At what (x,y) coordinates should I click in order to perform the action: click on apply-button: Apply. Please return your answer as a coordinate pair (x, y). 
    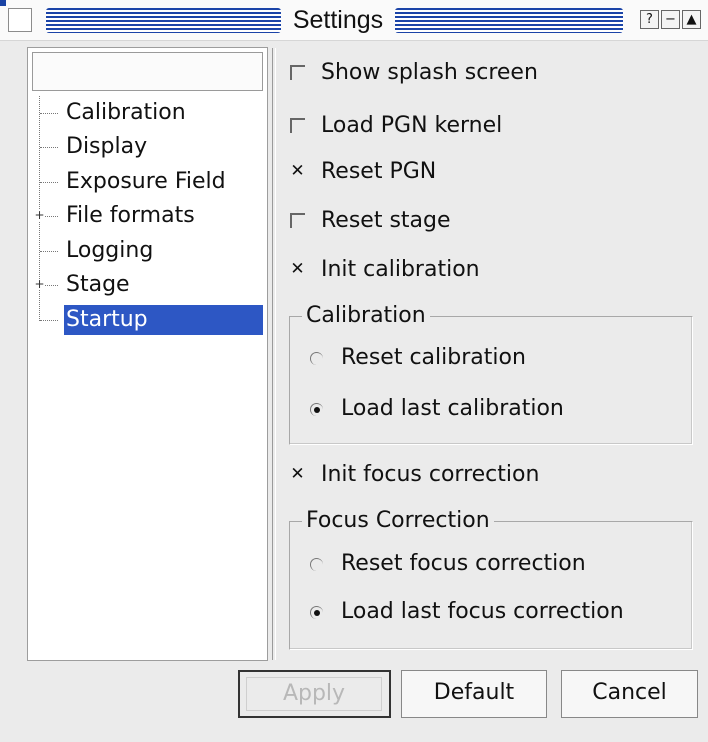
    Looking at the image, I should click on (314, 694).